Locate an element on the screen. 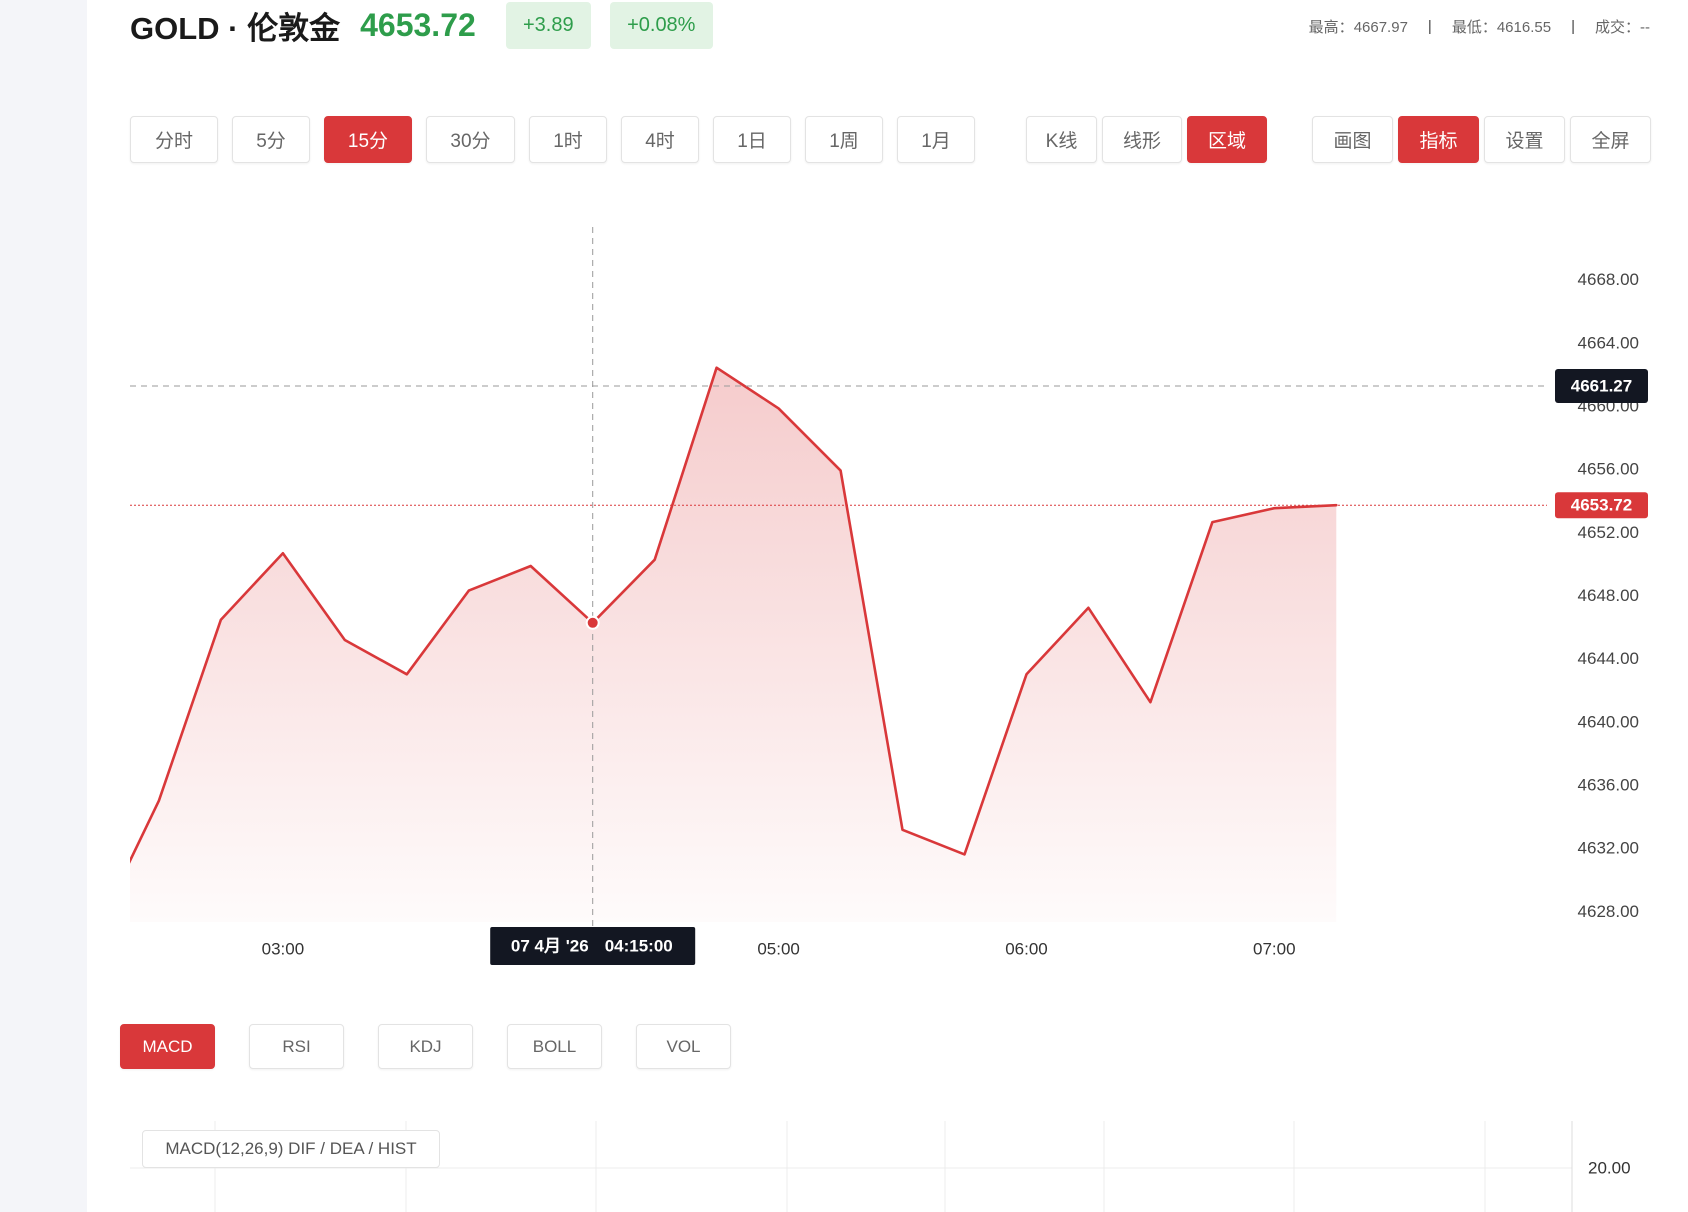 The width and height of the screenshot is (1688, 1212). interval-selector: 分时 5分 15分 30分 1时 4时 1日 1周 1月 is located at coordinates (552, 139).